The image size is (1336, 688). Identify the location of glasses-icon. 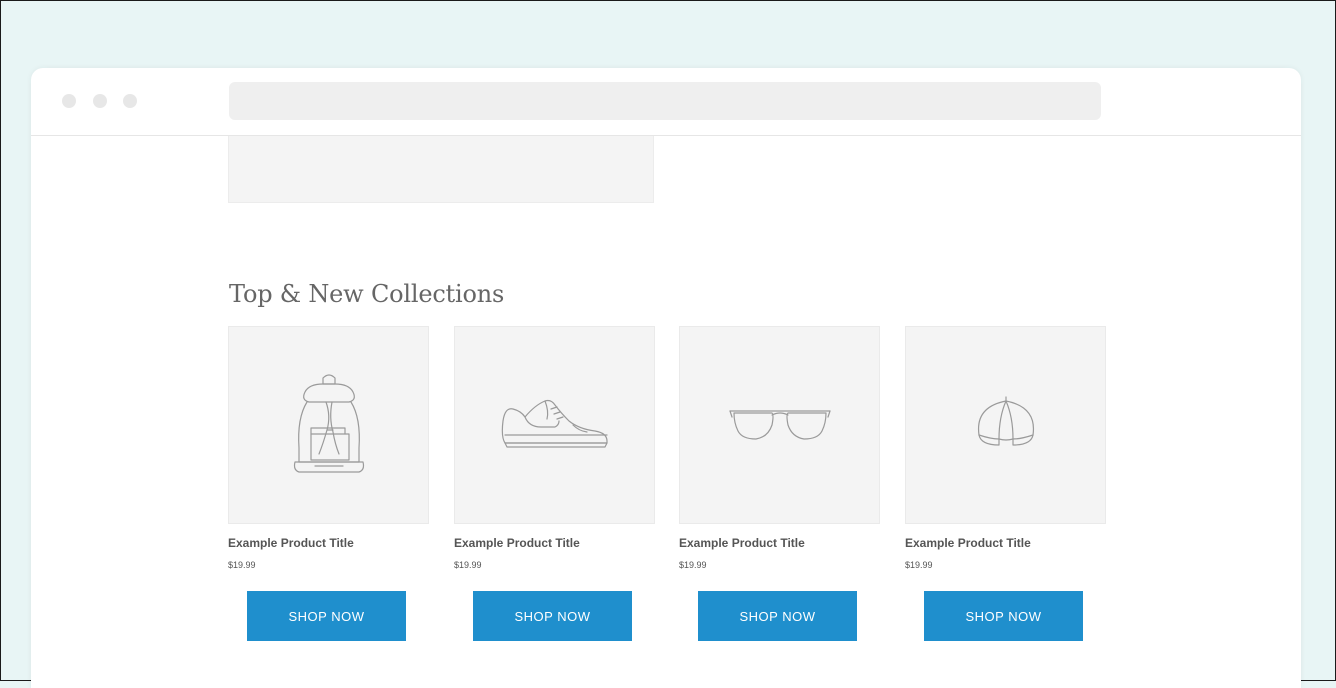
(779, 425).